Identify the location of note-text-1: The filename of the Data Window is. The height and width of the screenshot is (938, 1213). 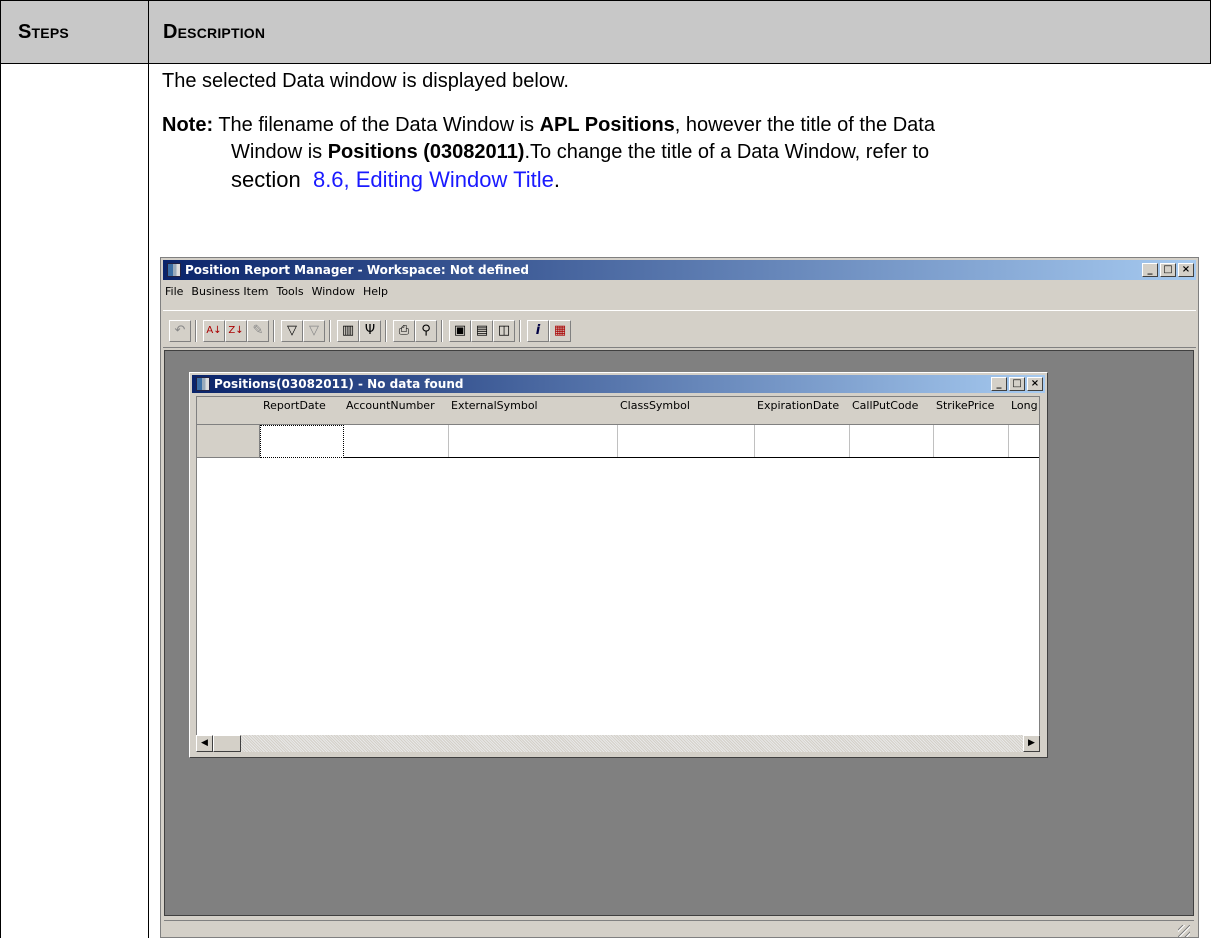
(376, 125).